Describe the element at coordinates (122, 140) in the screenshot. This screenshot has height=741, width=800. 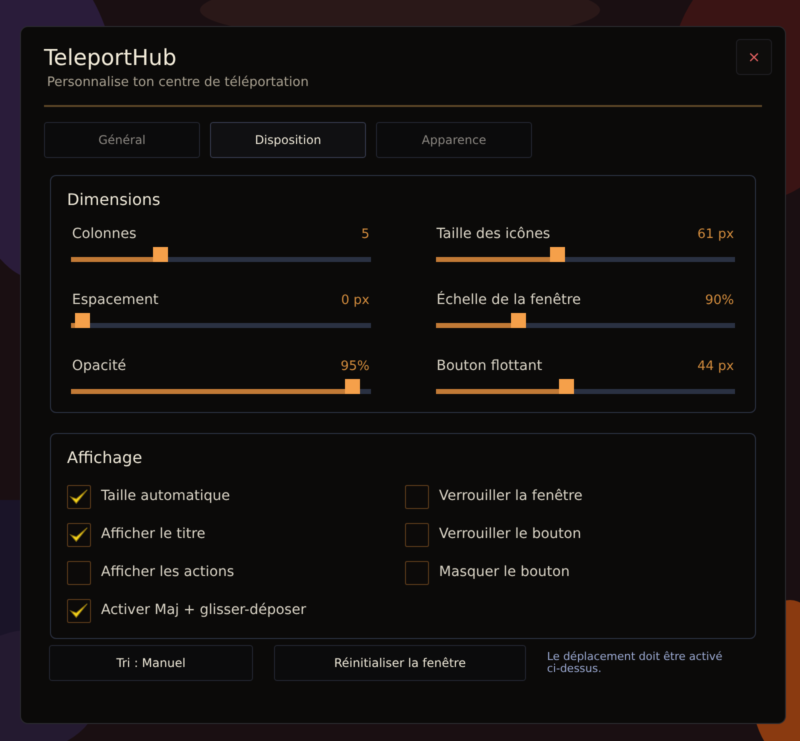
I see `tab: Général` at that location.